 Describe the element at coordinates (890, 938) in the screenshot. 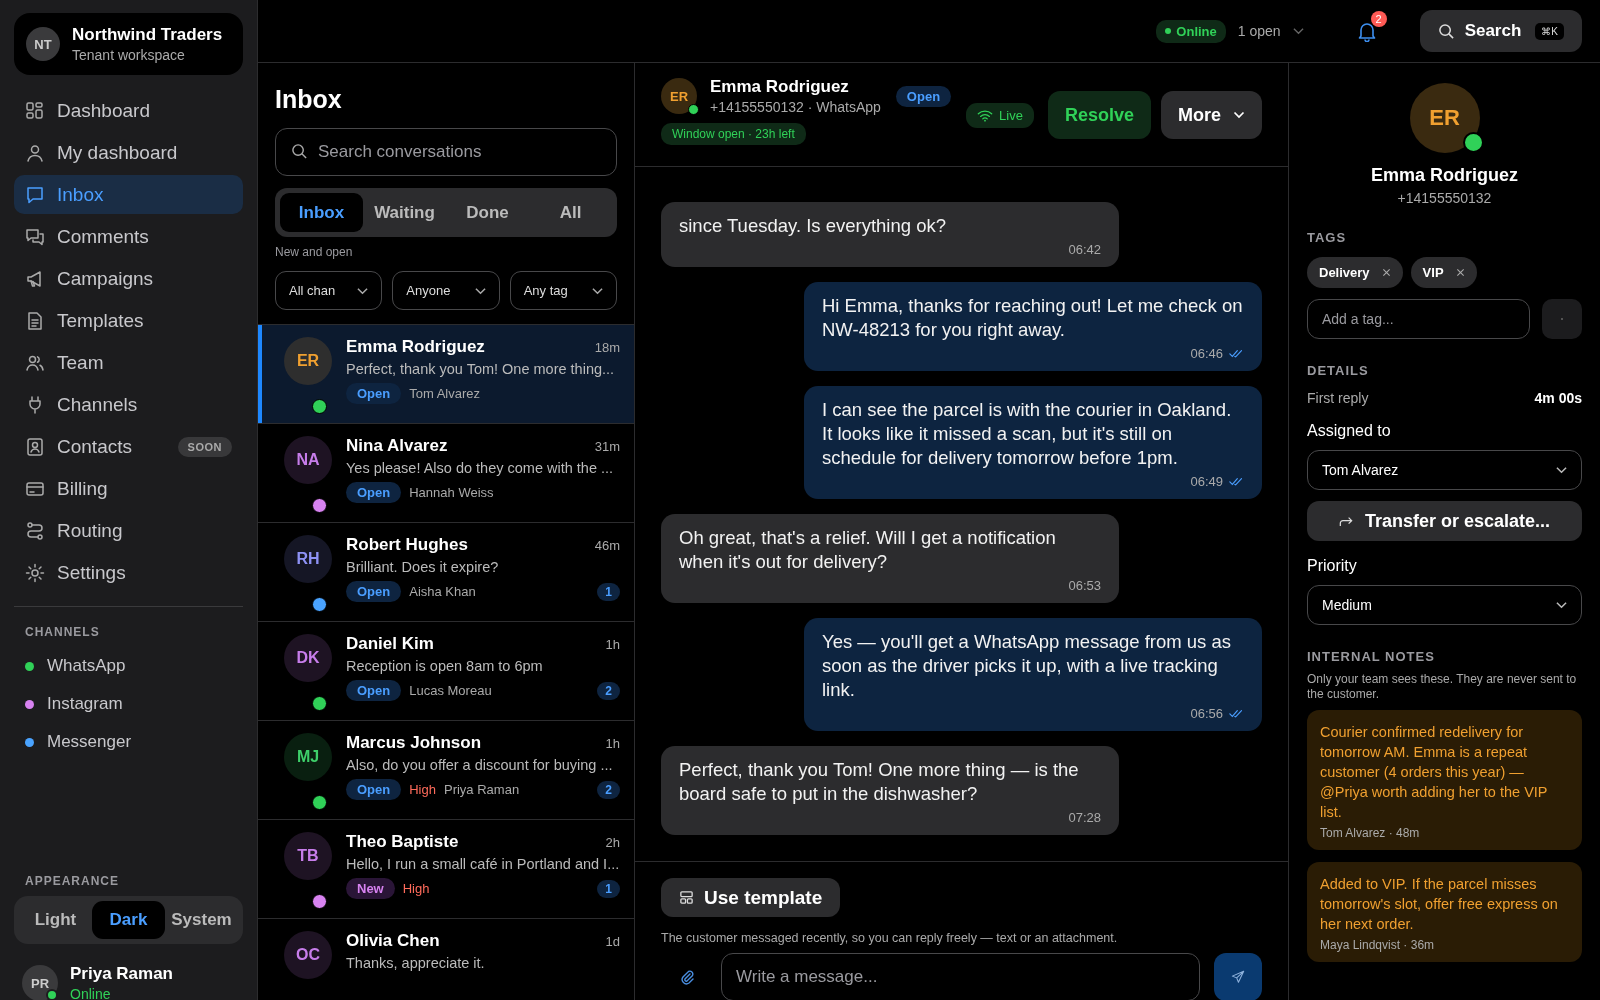

I see `composer-hint: The customer messaged recently, so you can reply freely — text or an attachment.` at that location.